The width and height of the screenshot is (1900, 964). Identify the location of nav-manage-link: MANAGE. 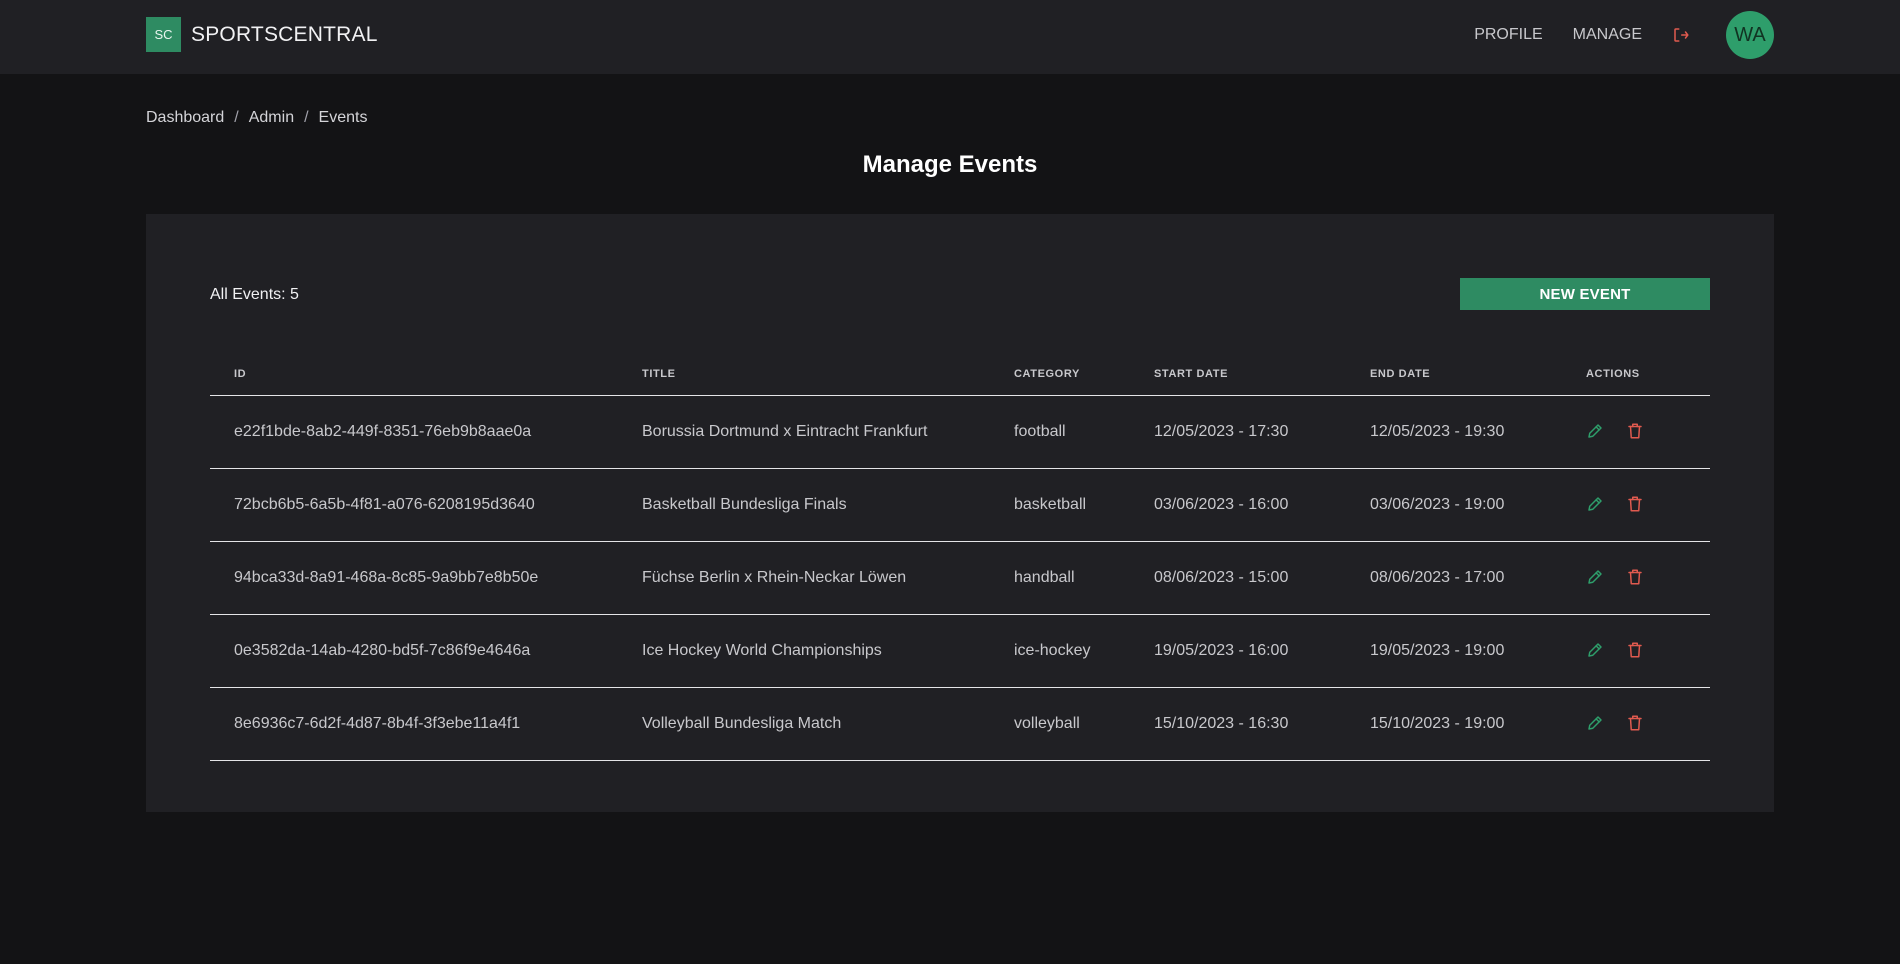
(1607, 35).